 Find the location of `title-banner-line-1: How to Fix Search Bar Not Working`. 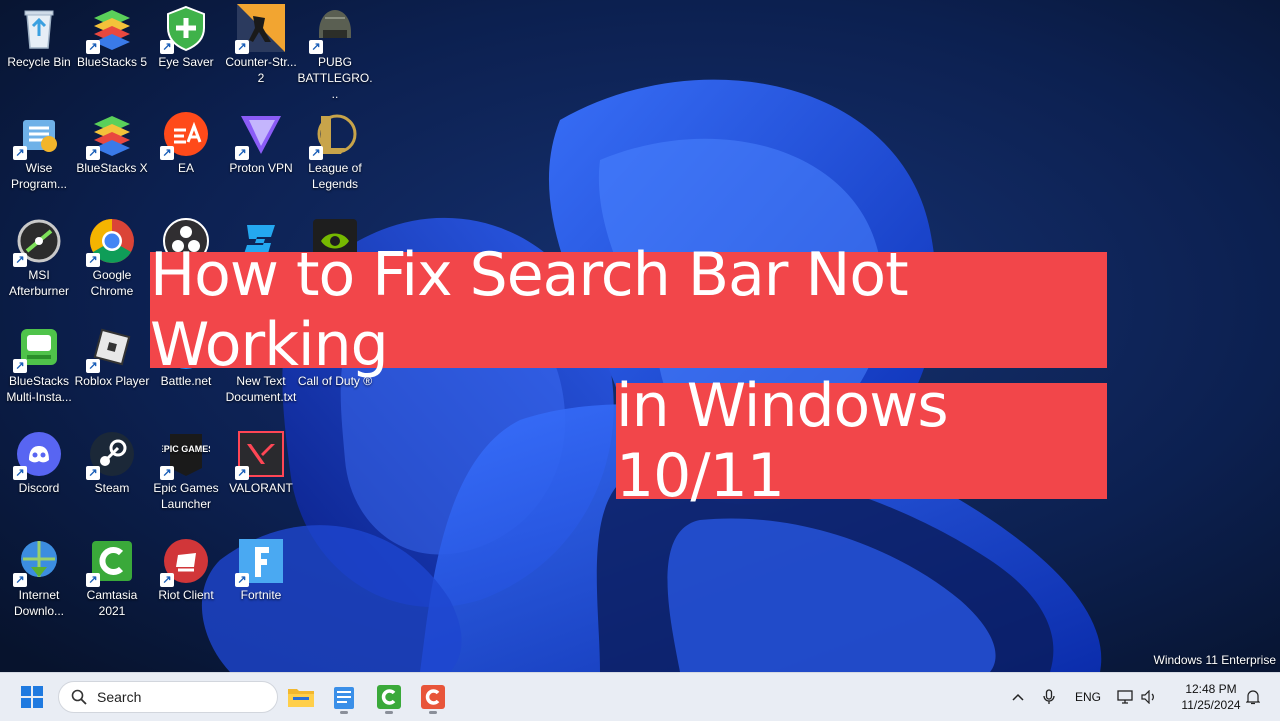

title-banner-line-1: How to Fix Search Bar Not Working is located at coordinates (628, 310).